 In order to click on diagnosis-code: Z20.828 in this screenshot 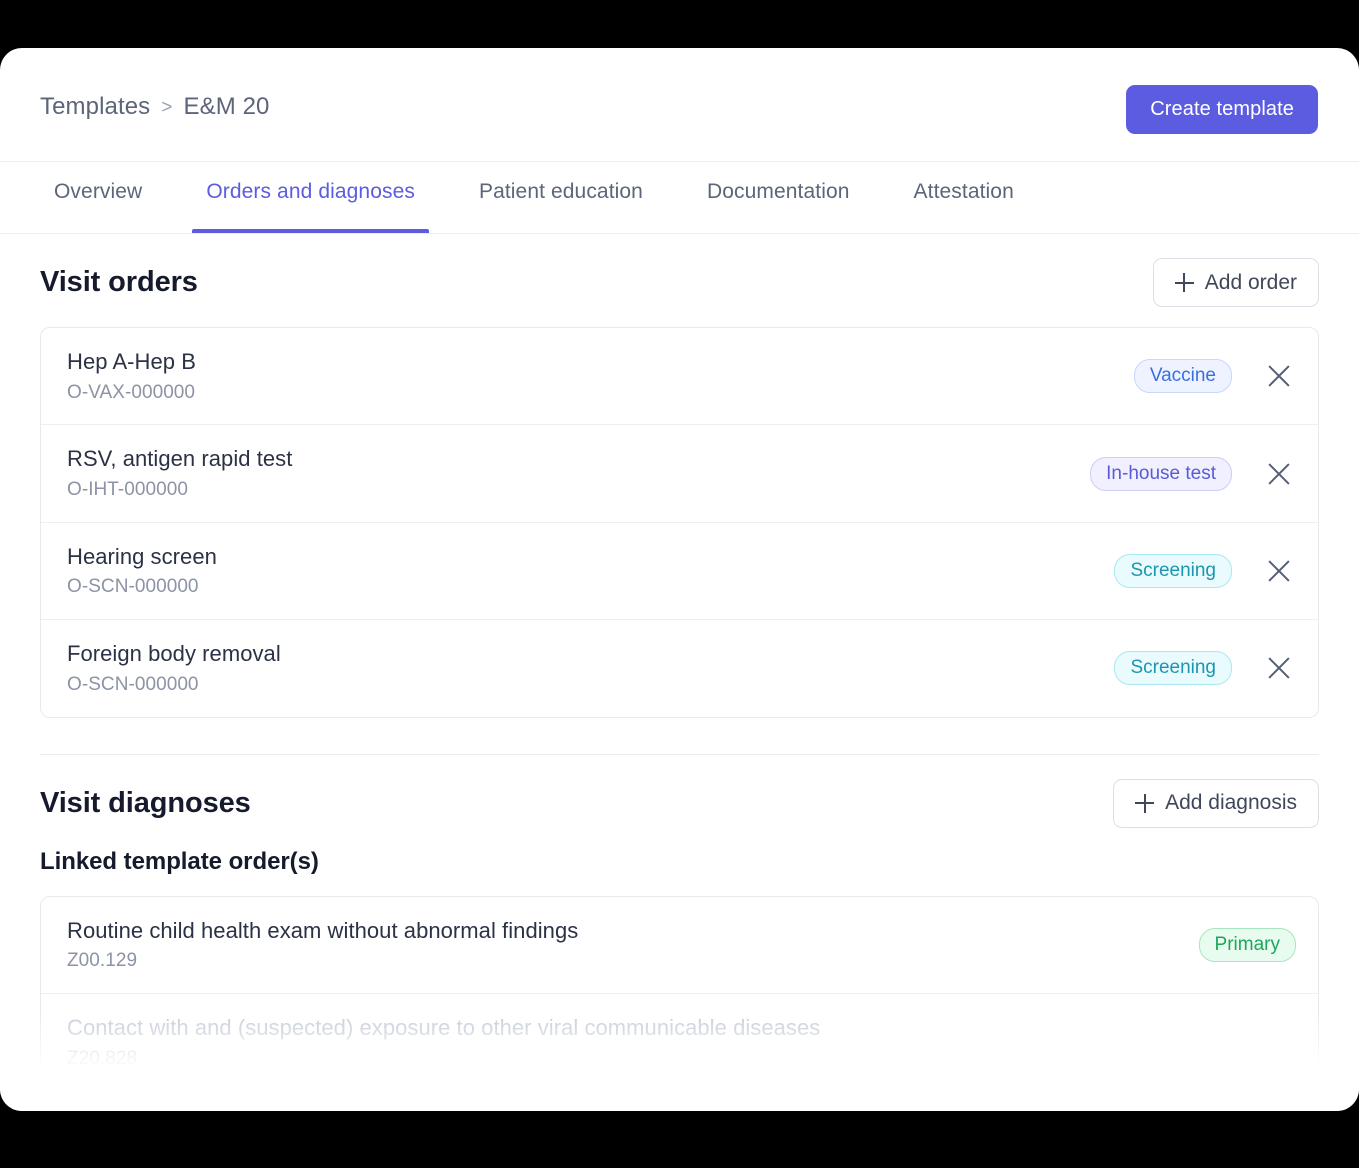, I will do `click(102, 1058)`.